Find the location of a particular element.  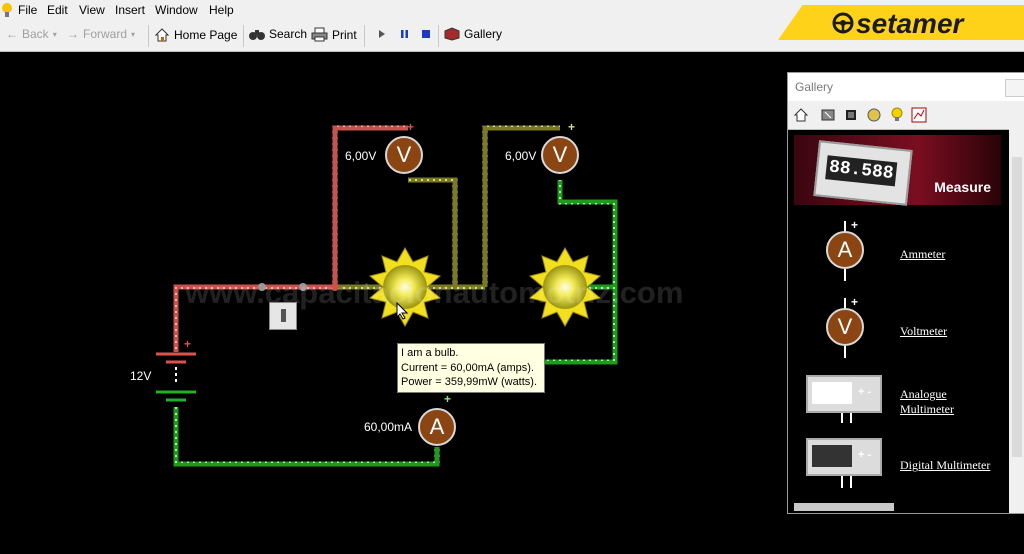

gallery-title: Gallery is located at coordinates (814, 87).